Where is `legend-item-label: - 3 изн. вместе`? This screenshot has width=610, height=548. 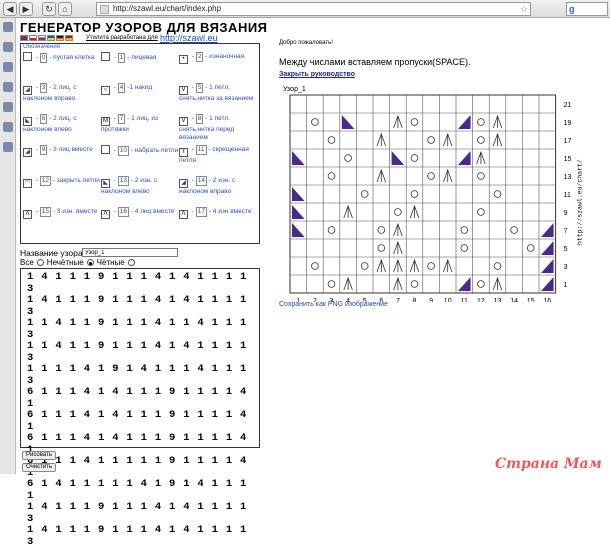
legend-item-label: - 3 изн. вместе is located at coordinates (74, 211).